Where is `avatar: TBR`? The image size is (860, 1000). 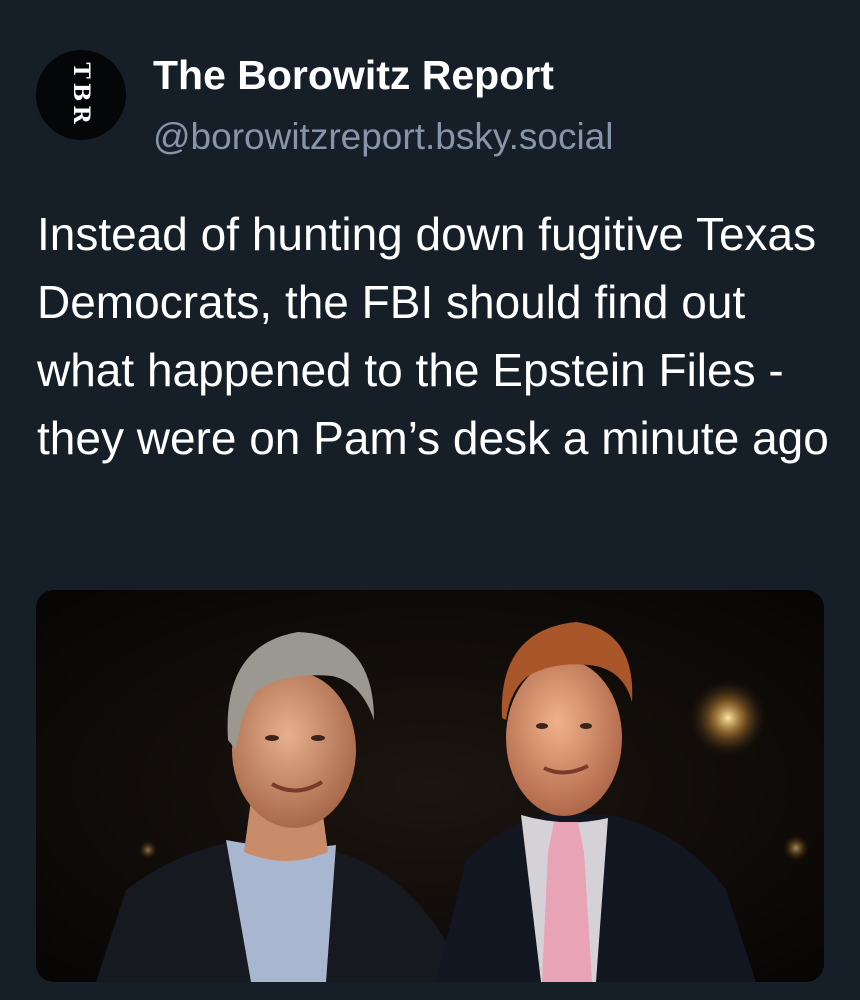
avatar: TBR is located at coordinates (81, 95).